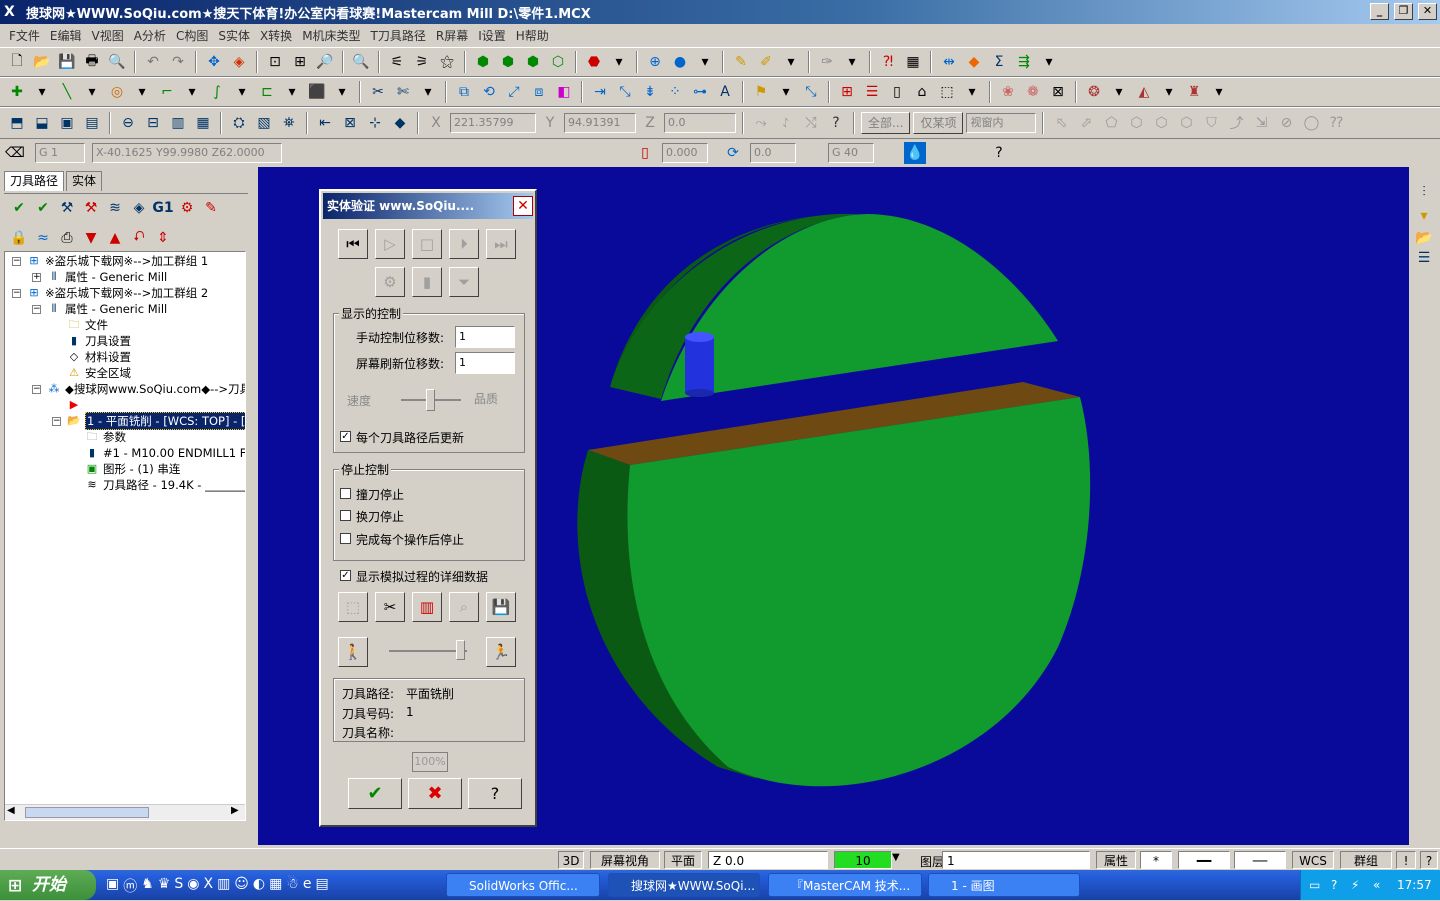 The image size is (1440, 901). I want to click on refresh-step-input: 1, so click(485, 363).